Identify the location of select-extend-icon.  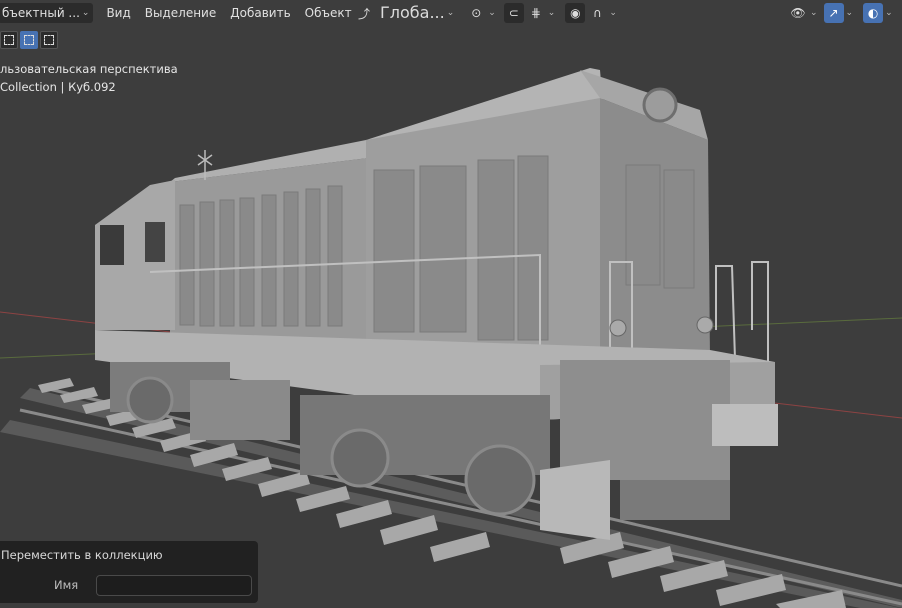
(29, 40).